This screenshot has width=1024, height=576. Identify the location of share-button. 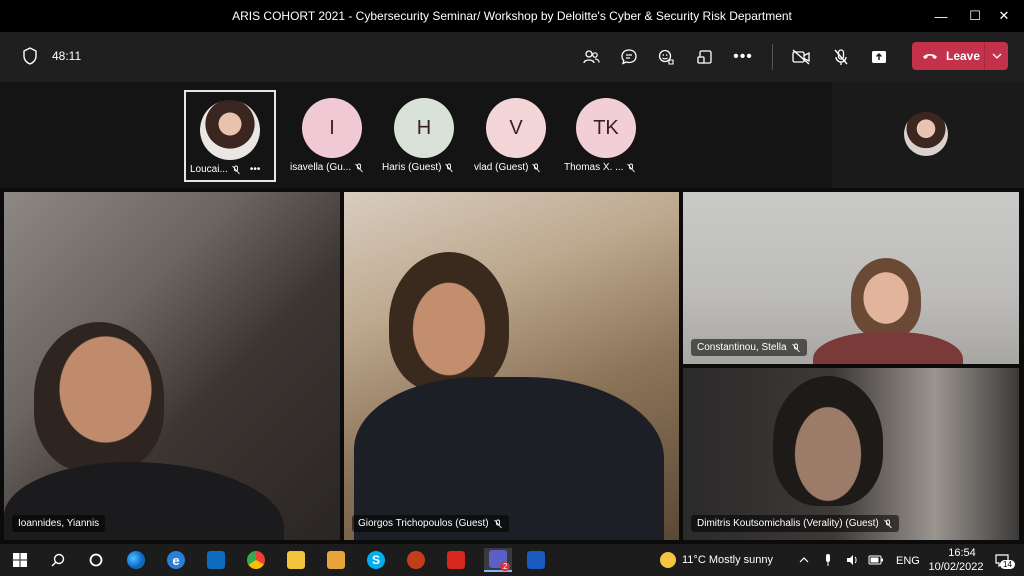
(879, 57).